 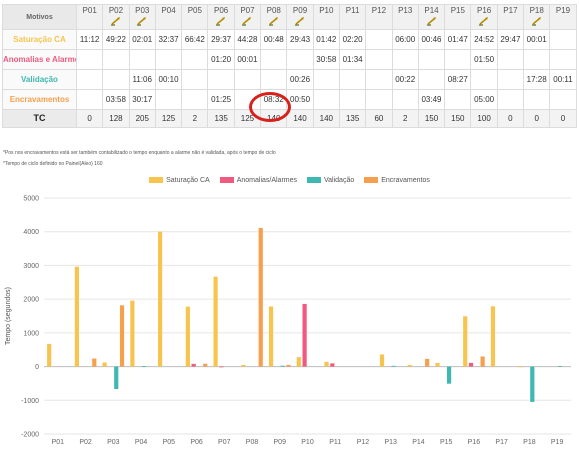 What do you see at coordinates (484, 118) in the screenshot?
I see `tc-cell: 100` at bounding box center [484, 118].